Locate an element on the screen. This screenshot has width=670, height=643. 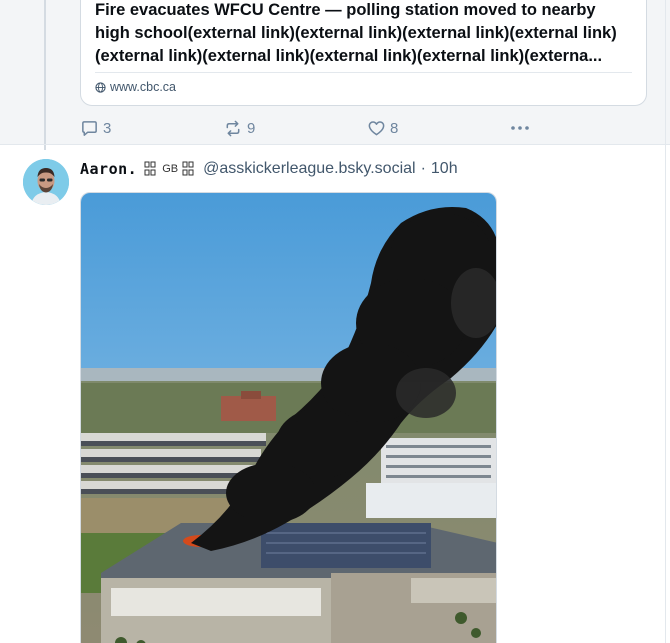
display-name: Aaron. is located at coordinates (108, 169).